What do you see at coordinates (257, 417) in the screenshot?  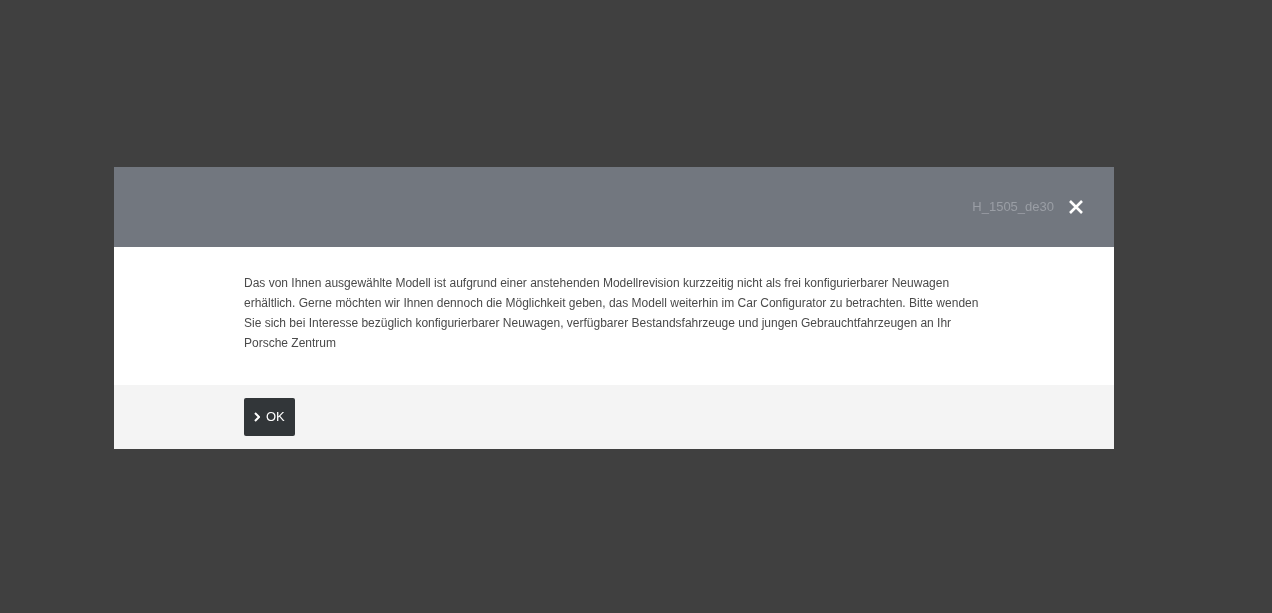 I see `chevron-right-icon` at bounding box center [257, 417].